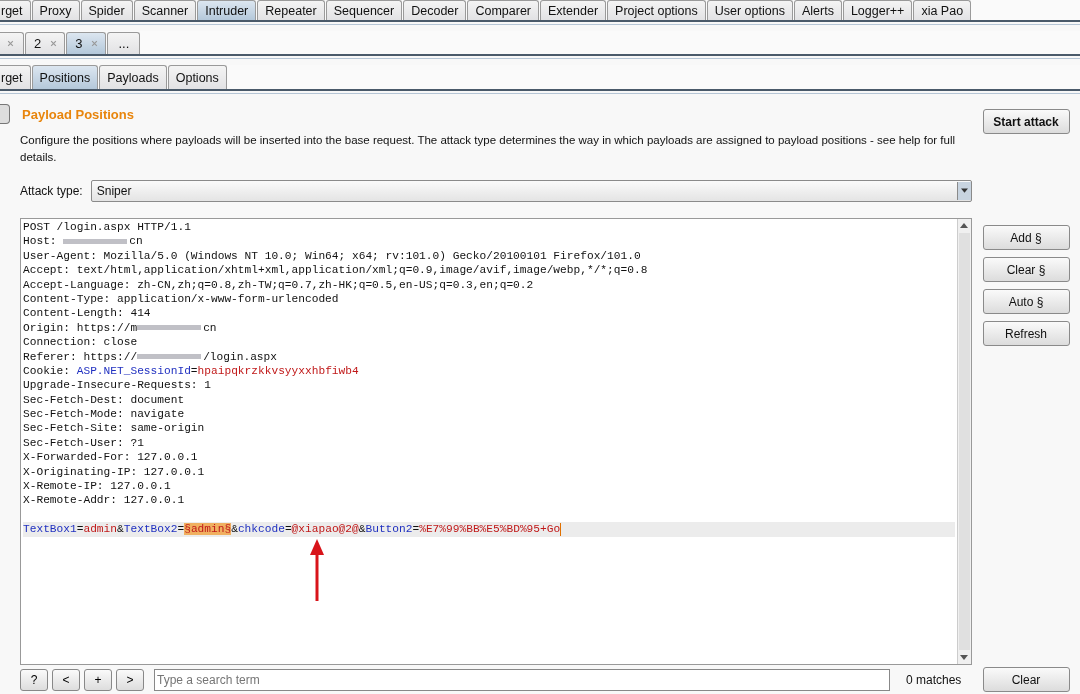 This screenshot has width=1080, height=694. What do you see at coordinates (133, 370) in the screenshot?
I see `param-name: ASP.NET_SessionId` at bounding box center [133, 370].